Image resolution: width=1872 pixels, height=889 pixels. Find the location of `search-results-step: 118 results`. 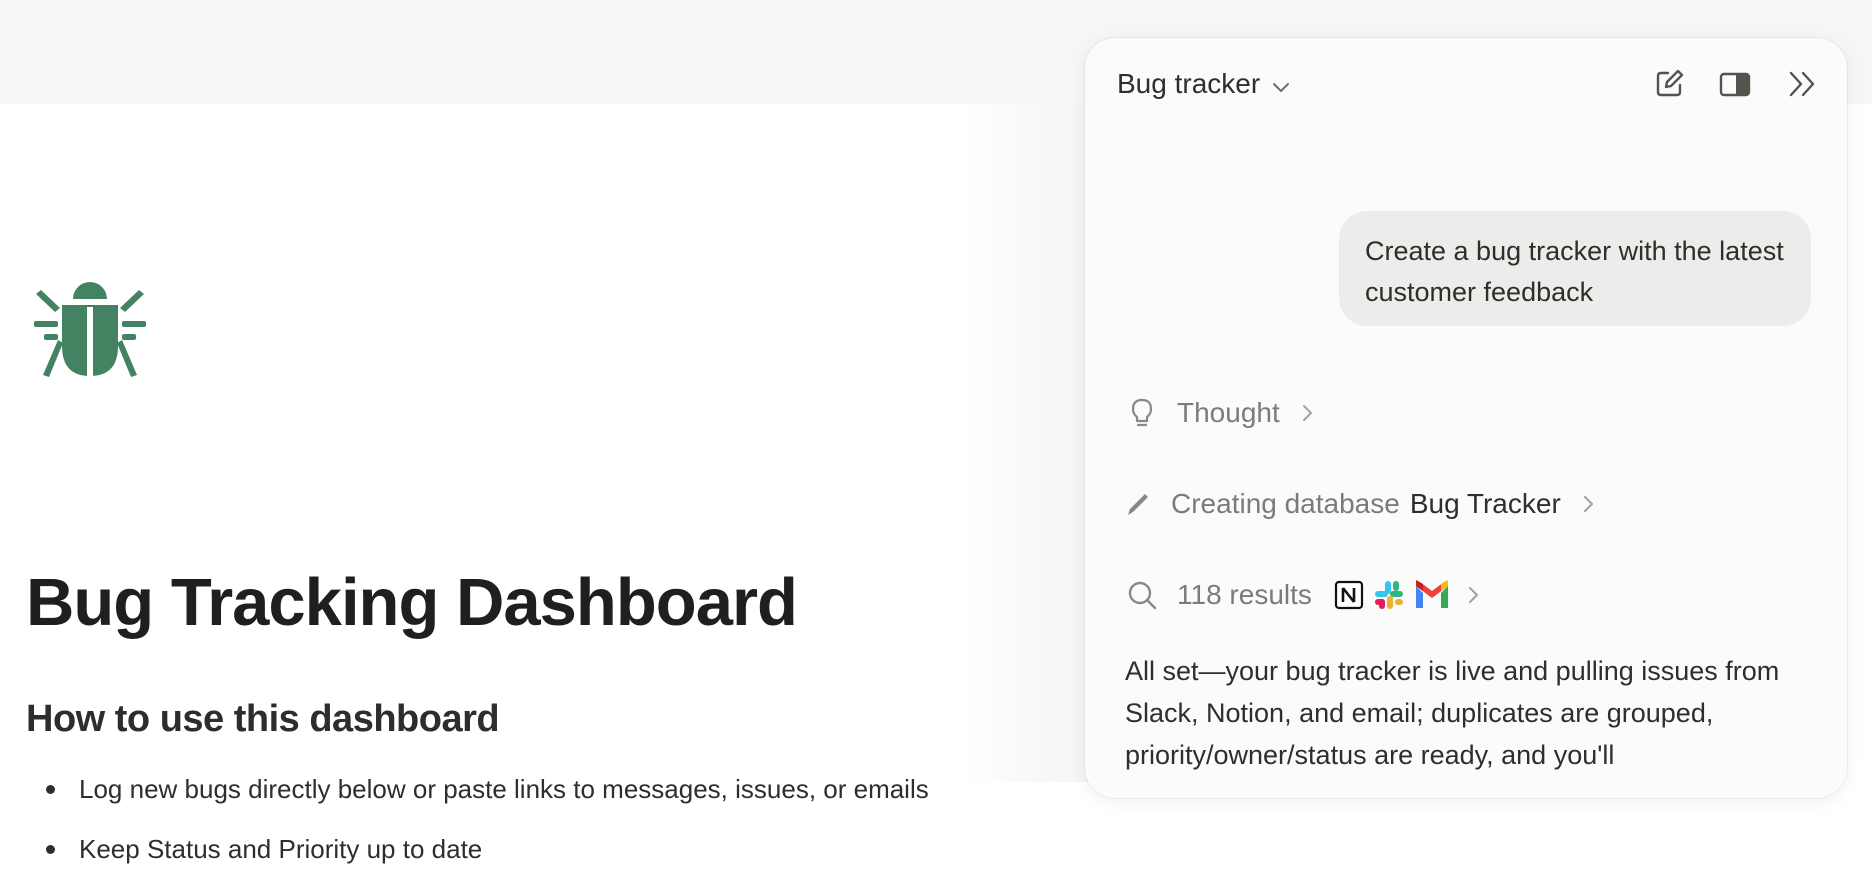

search-results-step: 118 results is located at coordinates (1304, 595).